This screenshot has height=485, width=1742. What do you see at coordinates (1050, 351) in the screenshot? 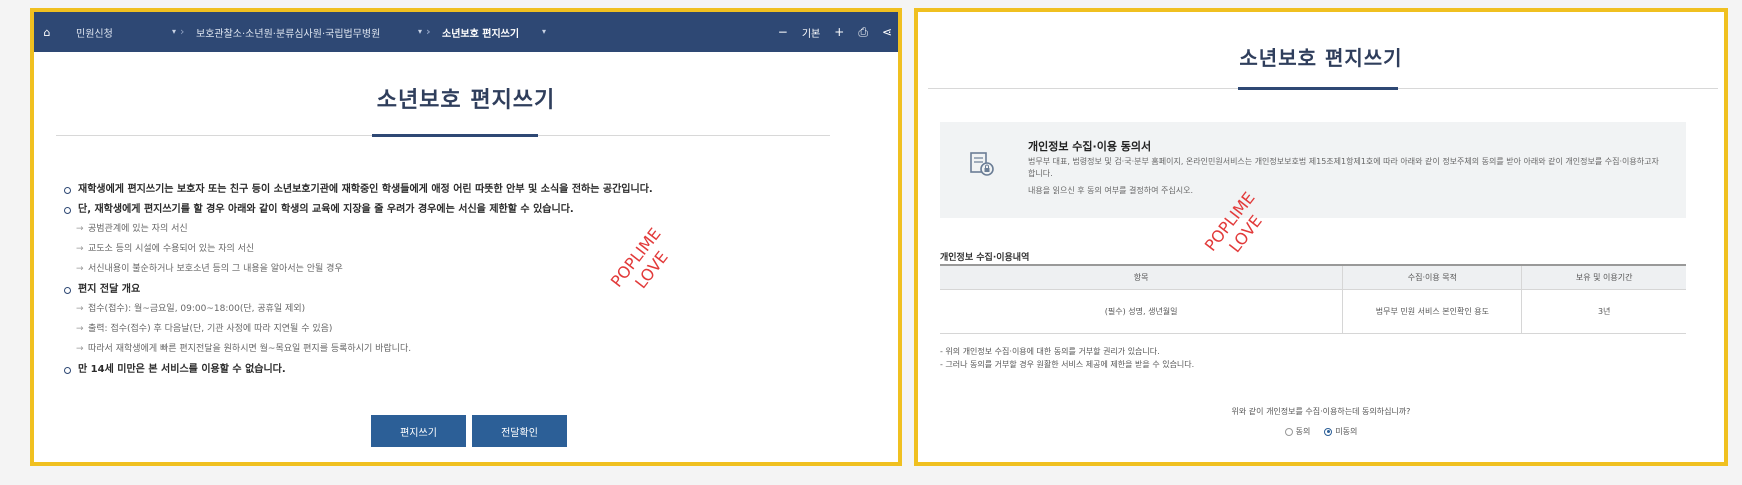
I see `note-line: - 위의 개인정보 수집·이용에 대한 동의를 거부할 권리가 있습니다.` at bounding box center [1050, 351].